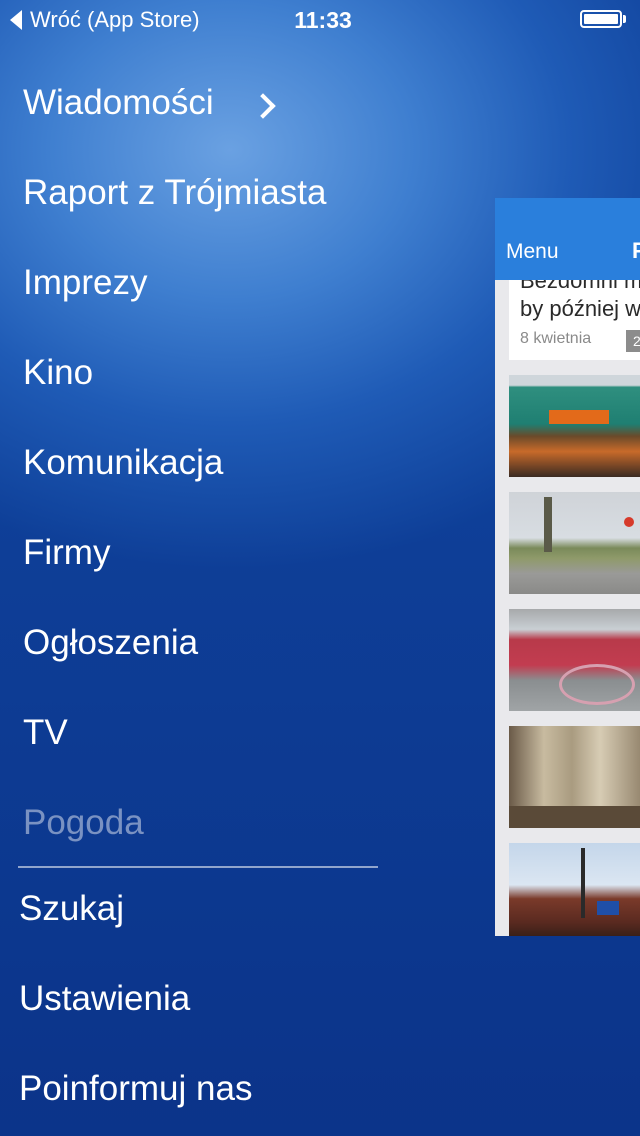  What do you see at coordinates (66, 553) in the screenshot?
I see `menu-item-firmy: Firmy` at bounding box center [66, 553].